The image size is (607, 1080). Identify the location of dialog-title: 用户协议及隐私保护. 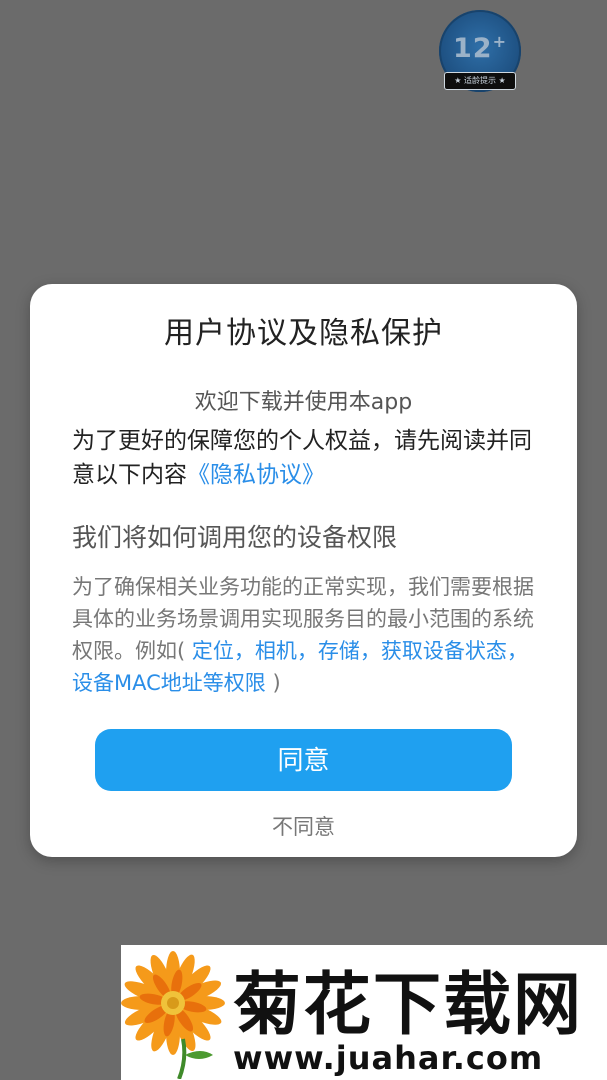
(303, 333).